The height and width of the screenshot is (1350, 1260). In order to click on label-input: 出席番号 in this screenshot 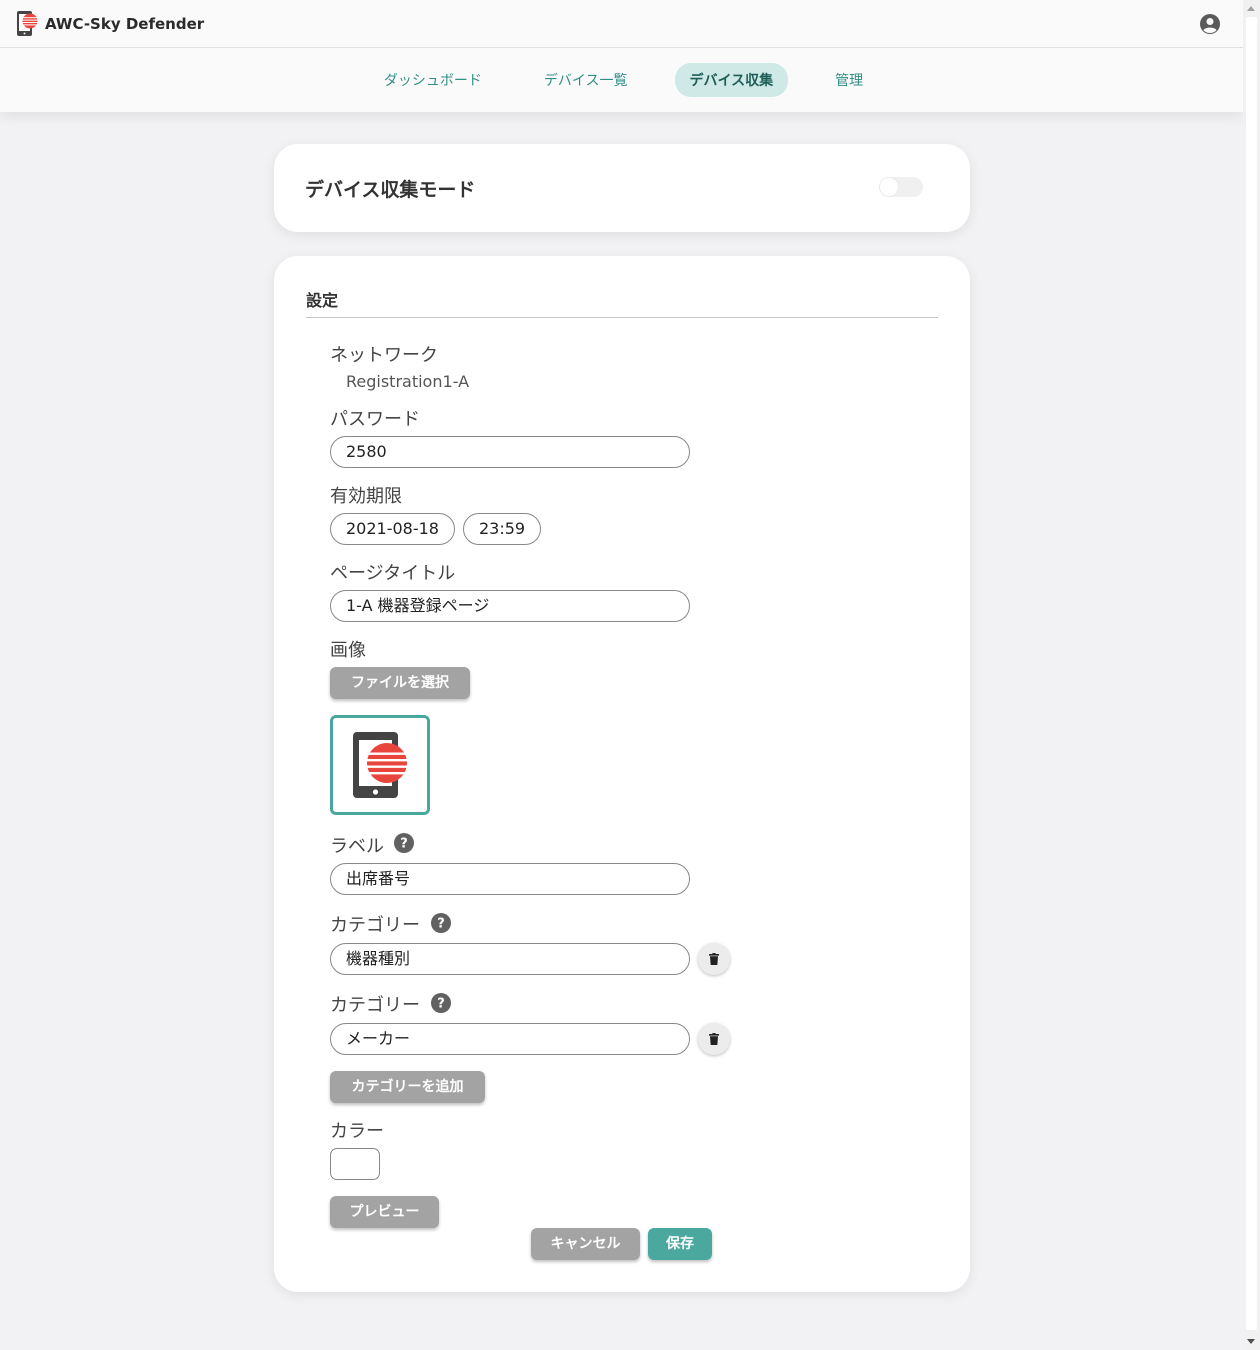, I will do `click(510, 879)`.